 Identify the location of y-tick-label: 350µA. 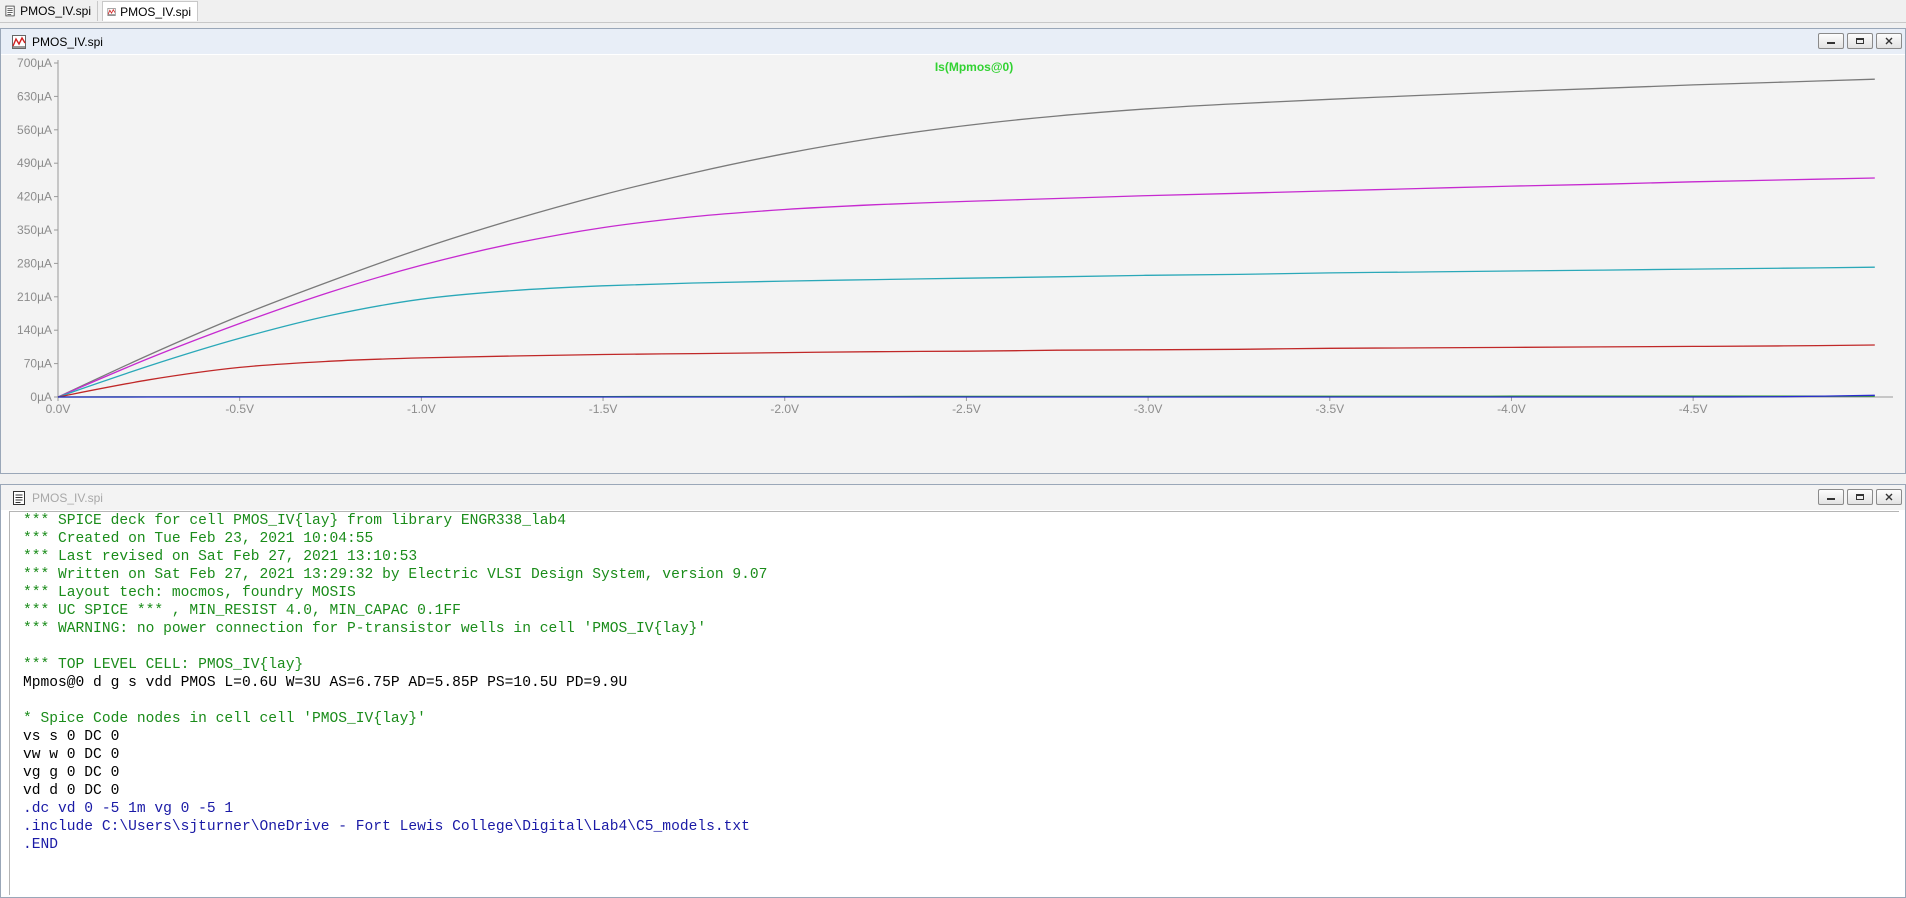
(34, 230).